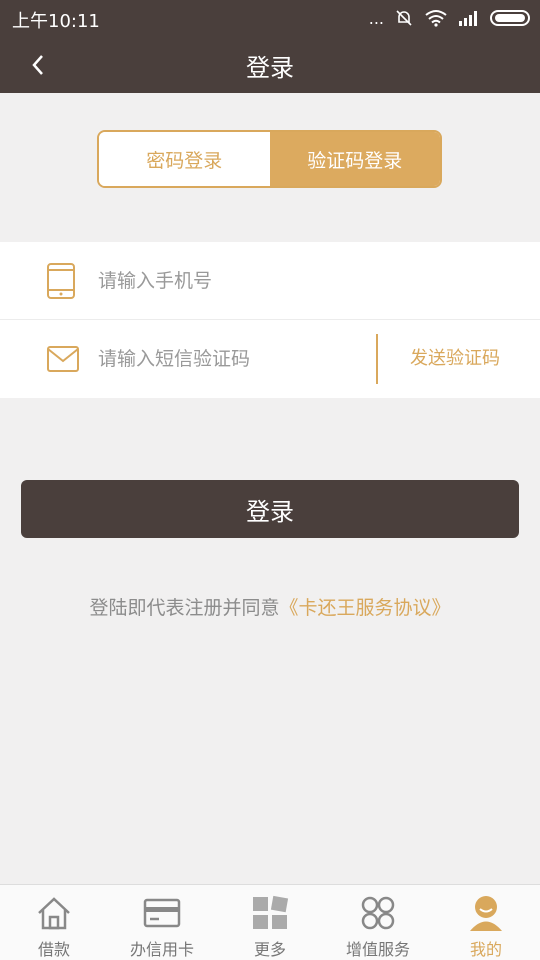 The image size is (540, 960). Describe the element at coordinates (269, 949) in the screenshot. I see `tab-label: 更多` at that location.